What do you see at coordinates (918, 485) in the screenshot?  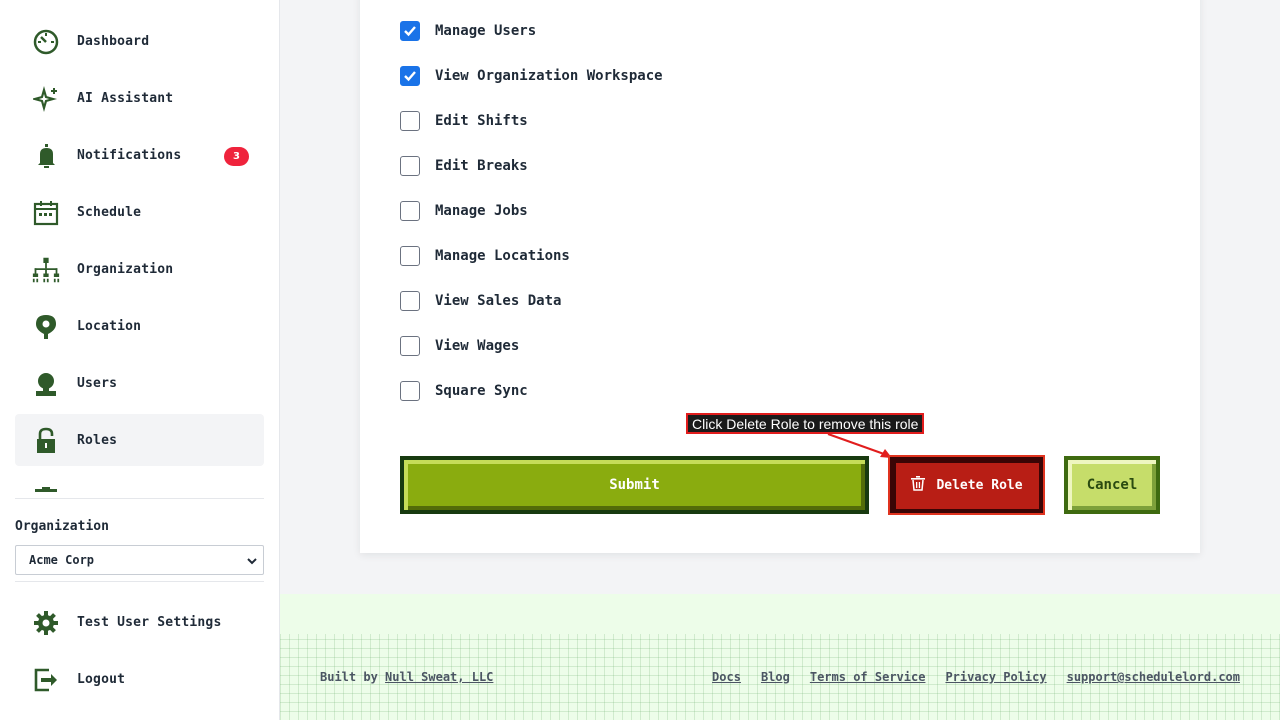 I see `trash-icon` at bounding box center [918, 485].